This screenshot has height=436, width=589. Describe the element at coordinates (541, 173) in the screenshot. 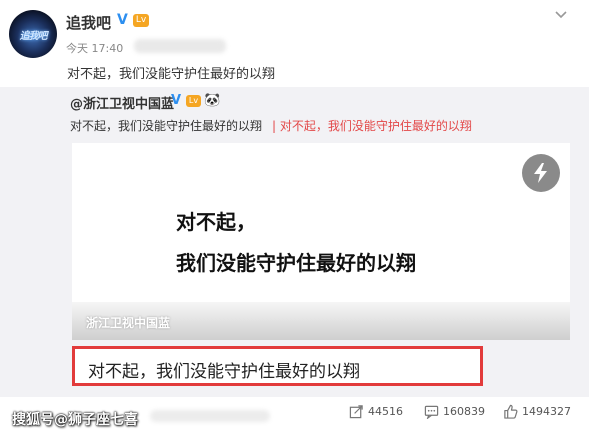

I see `lightning-icon` at that location.